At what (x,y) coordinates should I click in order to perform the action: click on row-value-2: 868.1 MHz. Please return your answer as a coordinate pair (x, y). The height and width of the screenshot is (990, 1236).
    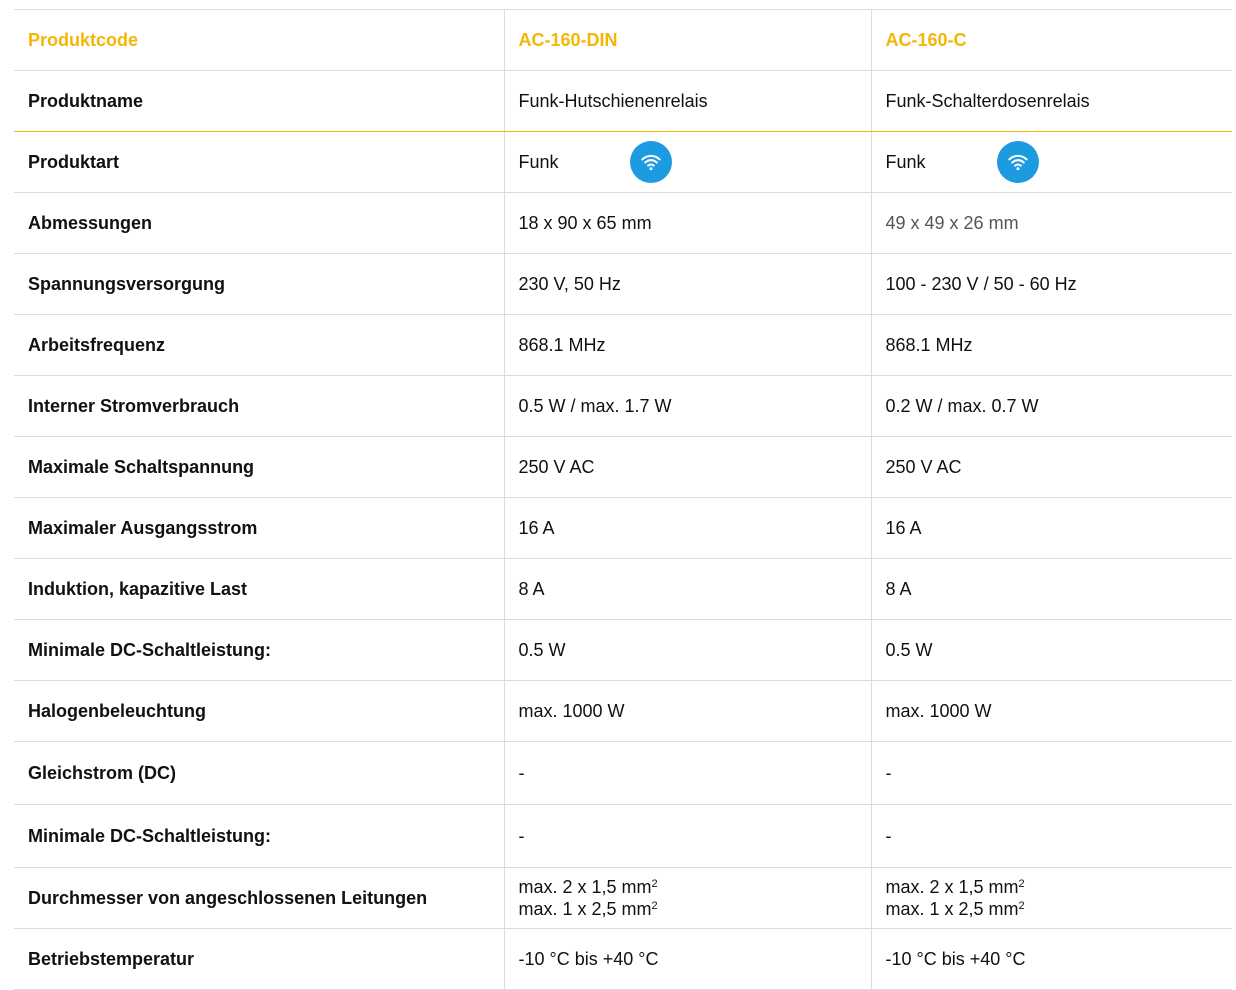
    Looking at the image, I should click on (1051, 345).